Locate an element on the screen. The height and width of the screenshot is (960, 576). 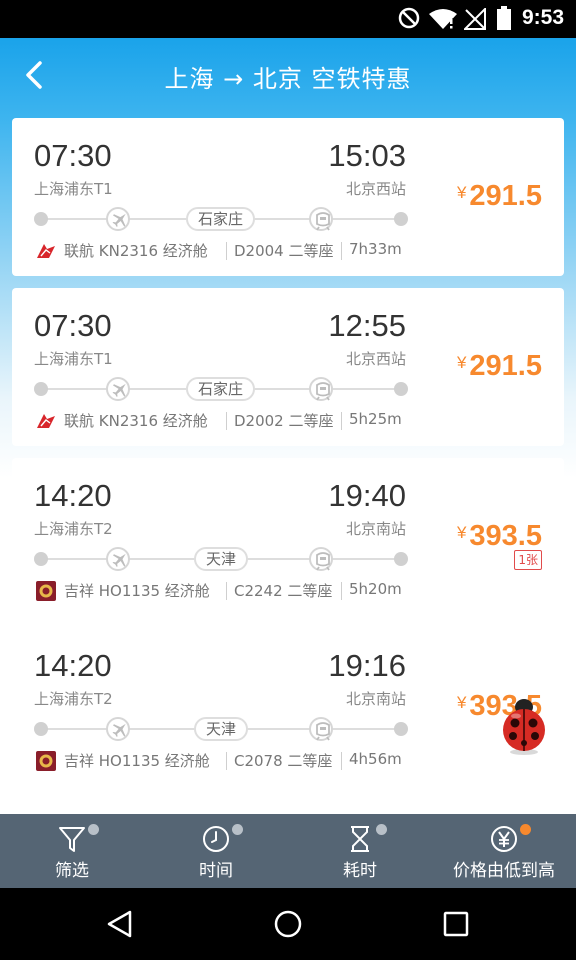
tab-label: 时间 is located at coordinates (216, 871).